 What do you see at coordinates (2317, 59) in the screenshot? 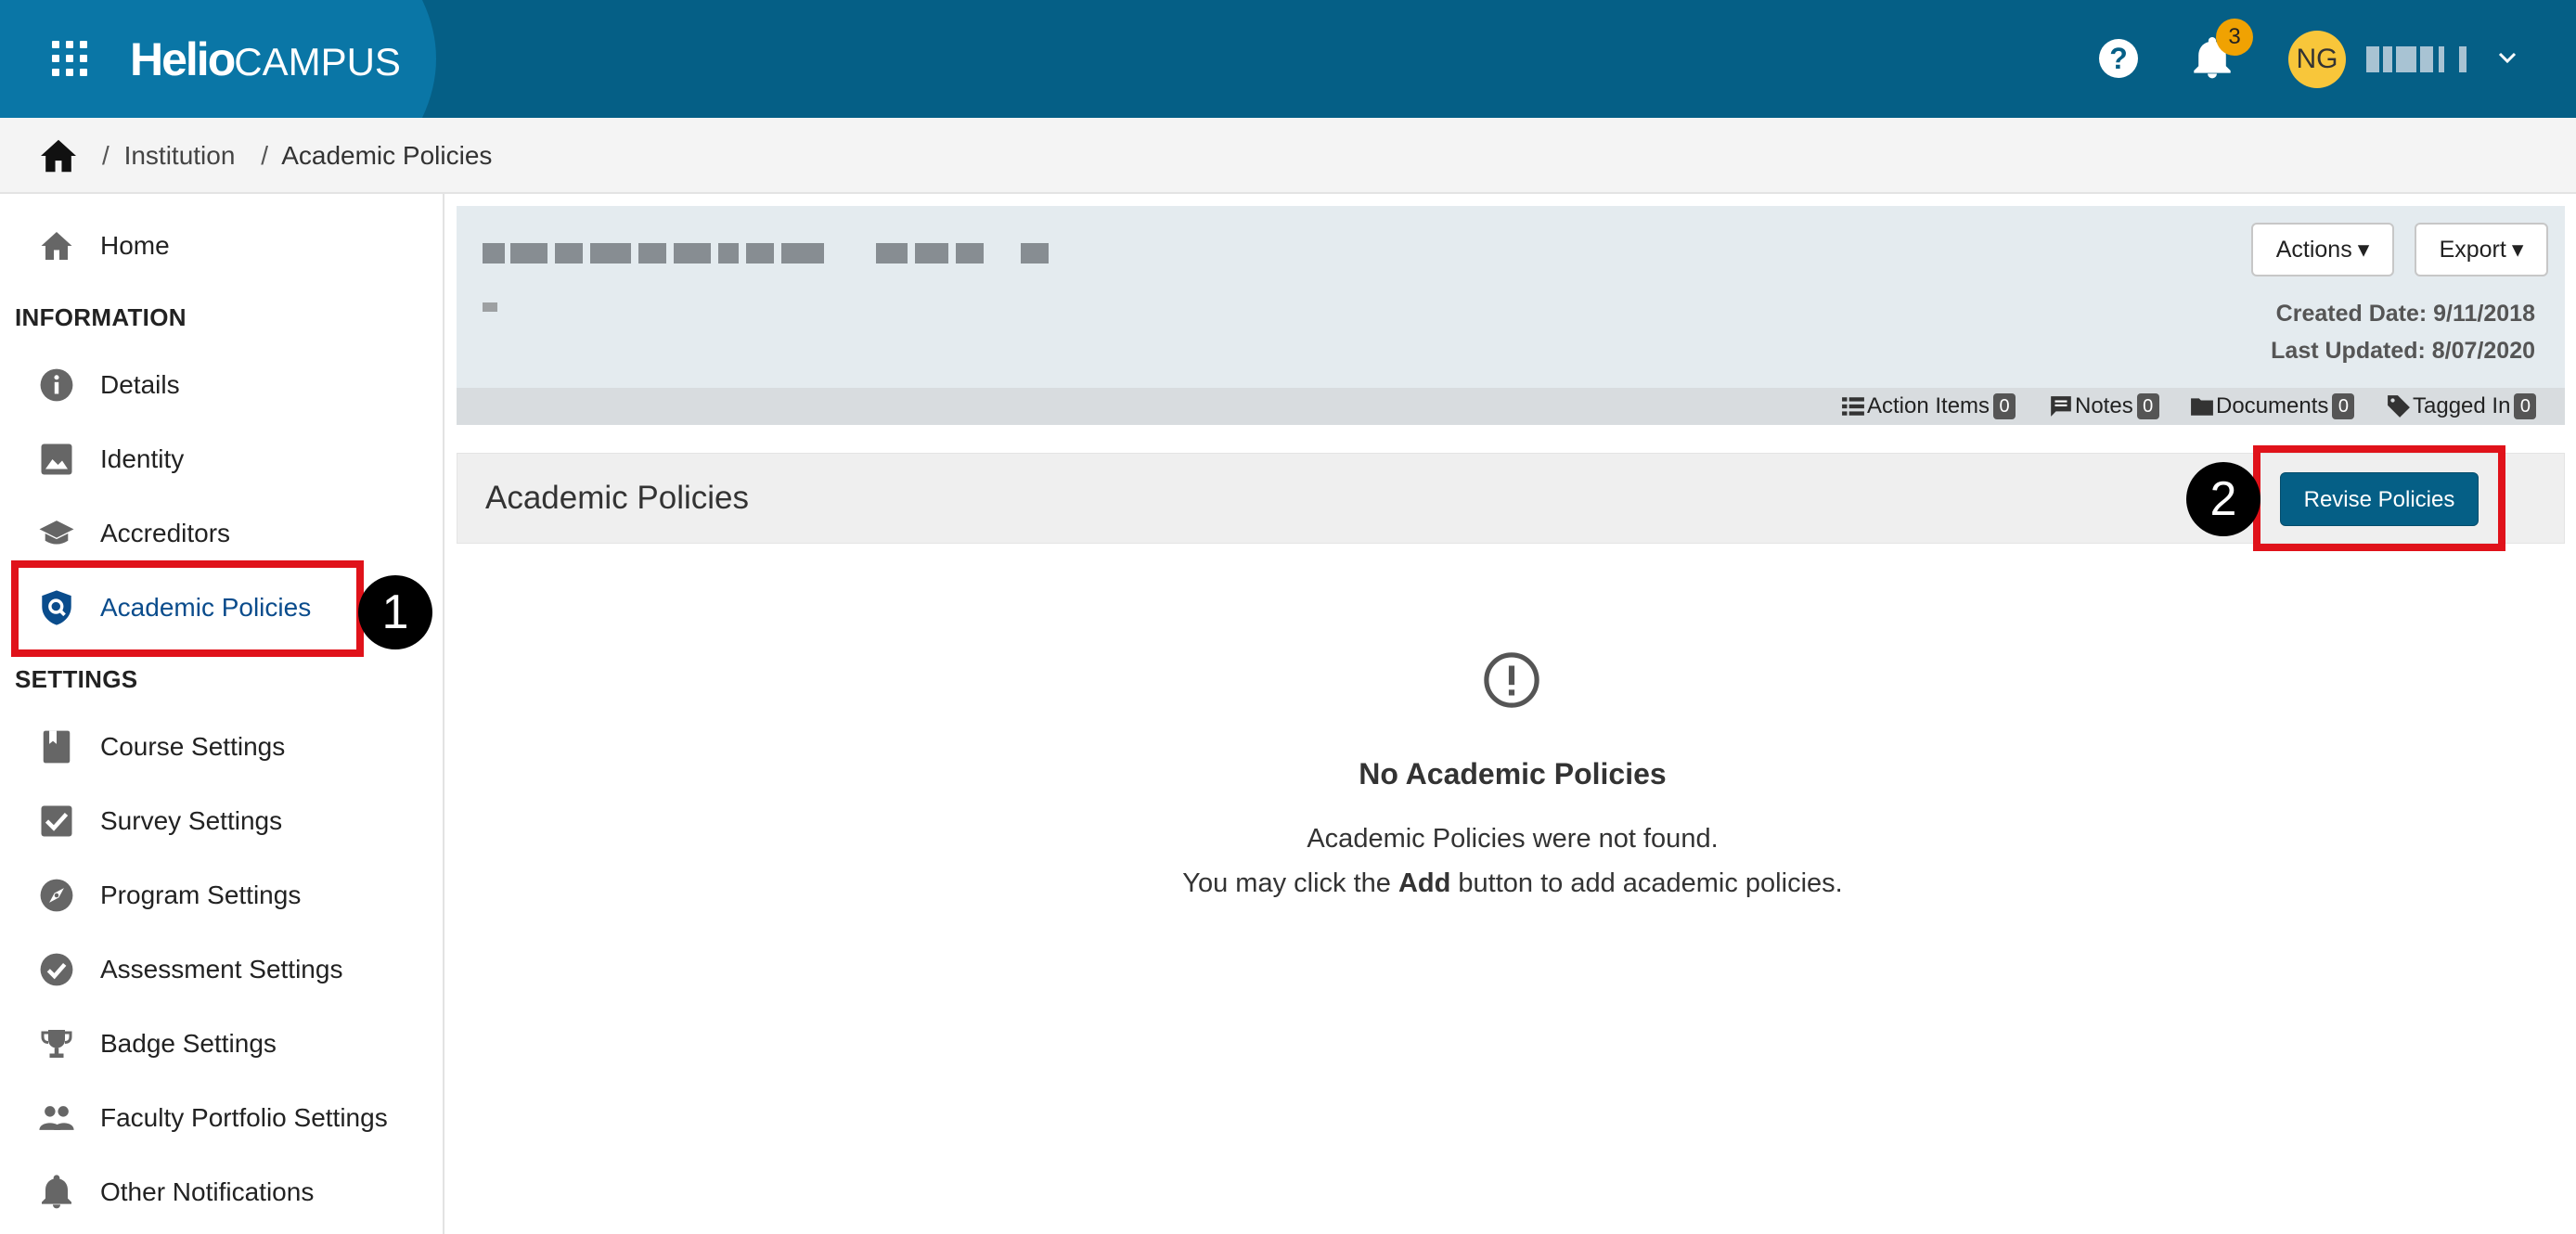
I see `user-avatar: NG` at bounding box center [2317, 59].